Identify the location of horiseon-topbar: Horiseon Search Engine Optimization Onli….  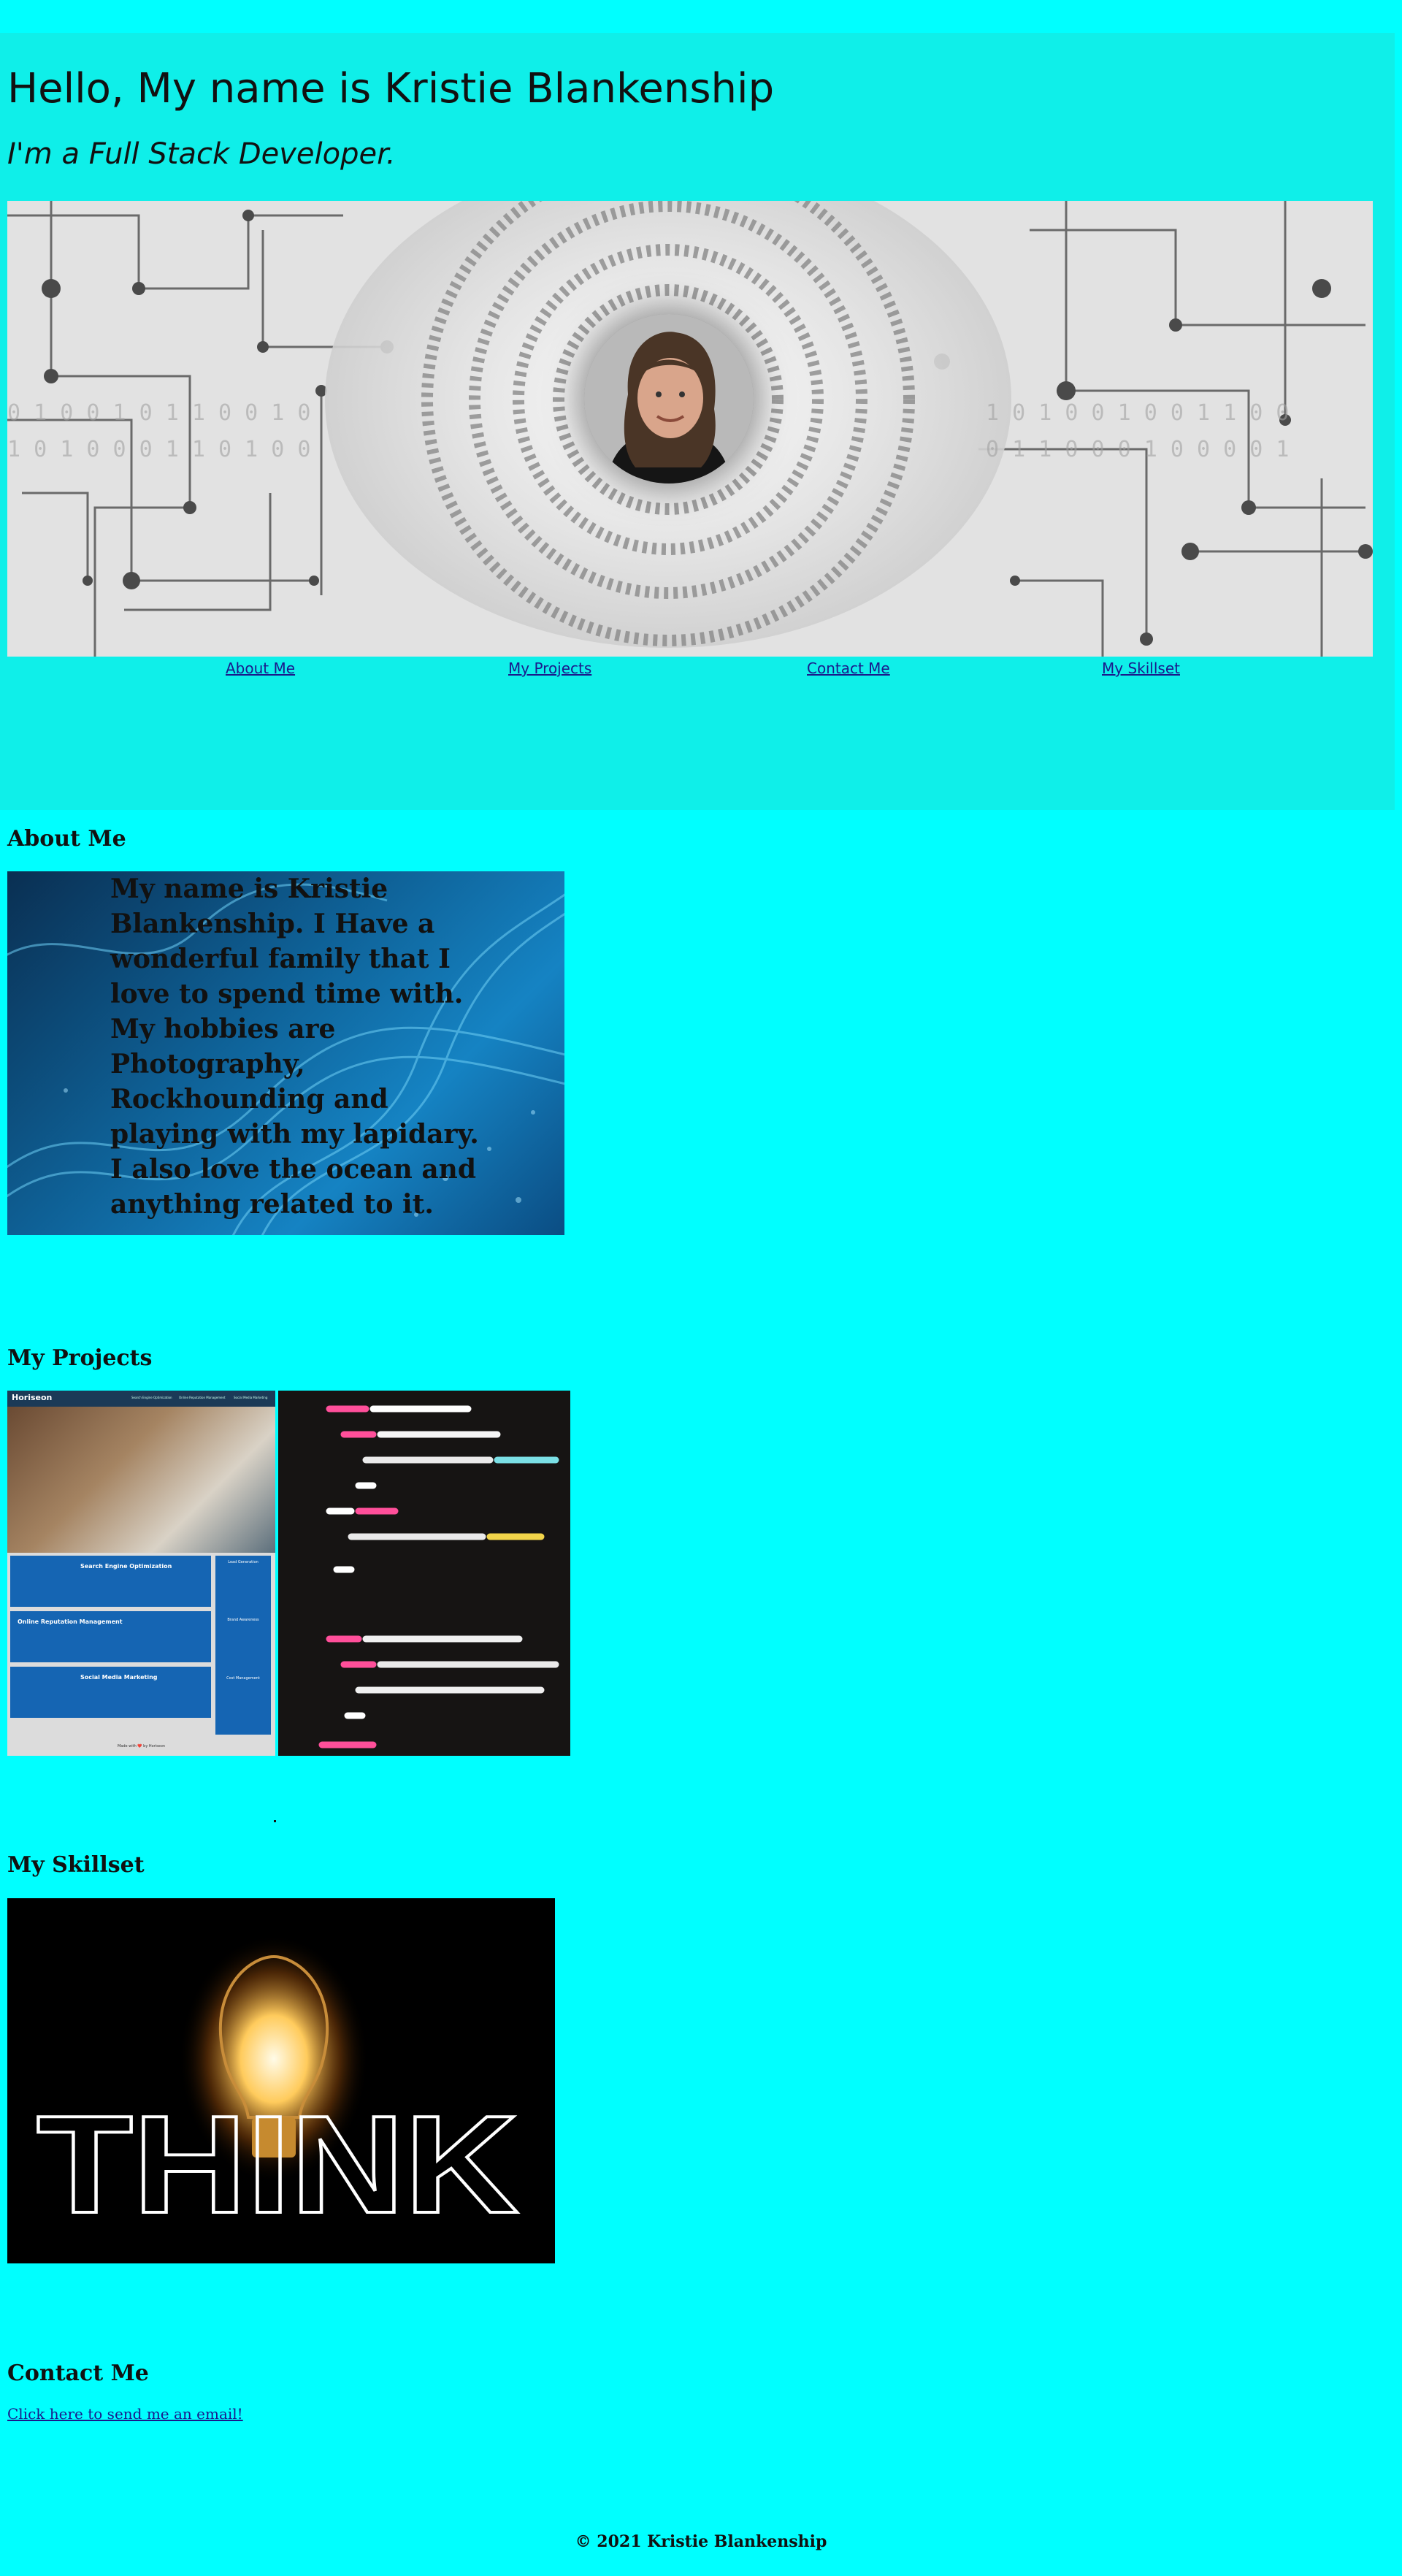
(141, 1399).